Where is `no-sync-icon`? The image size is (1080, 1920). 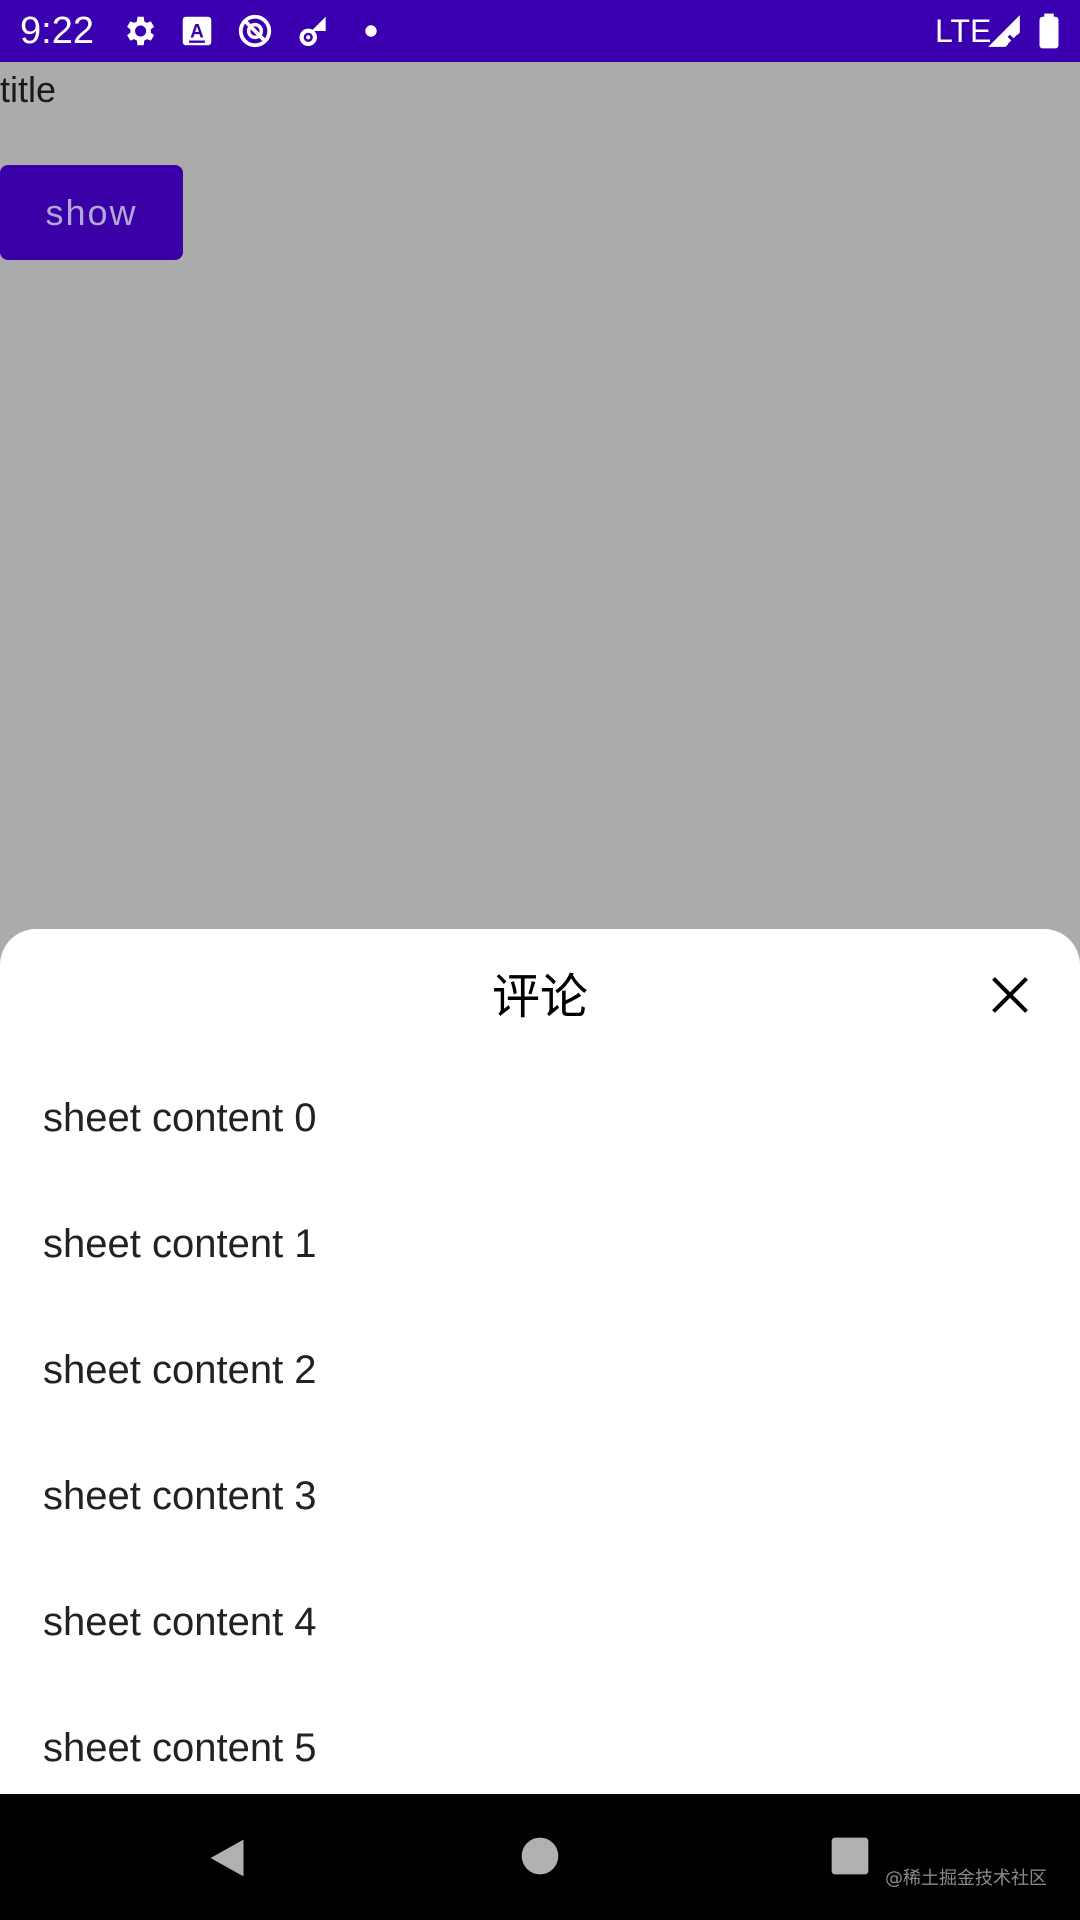
no-sync-icon is located at coordinates (255, 31).